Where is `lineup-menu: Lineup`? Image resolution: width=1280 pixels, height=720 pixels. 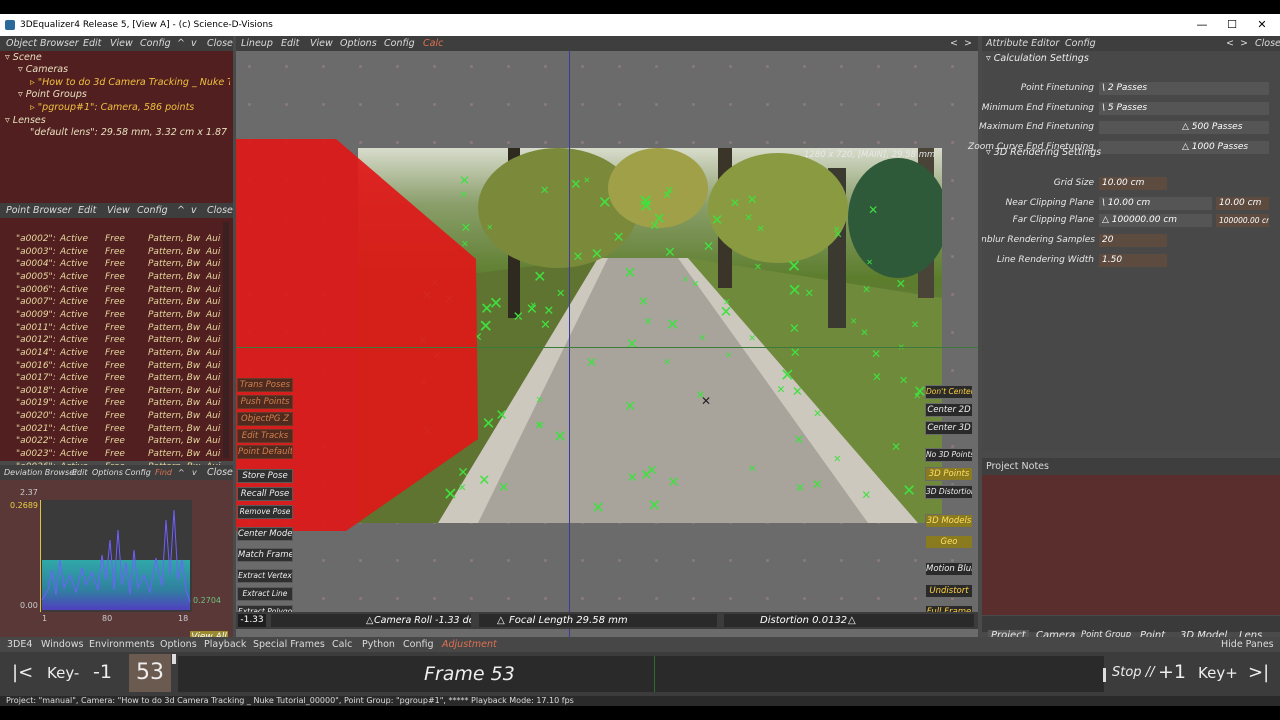 lineup-menu: Lineup is located at coordinates (257, 43).